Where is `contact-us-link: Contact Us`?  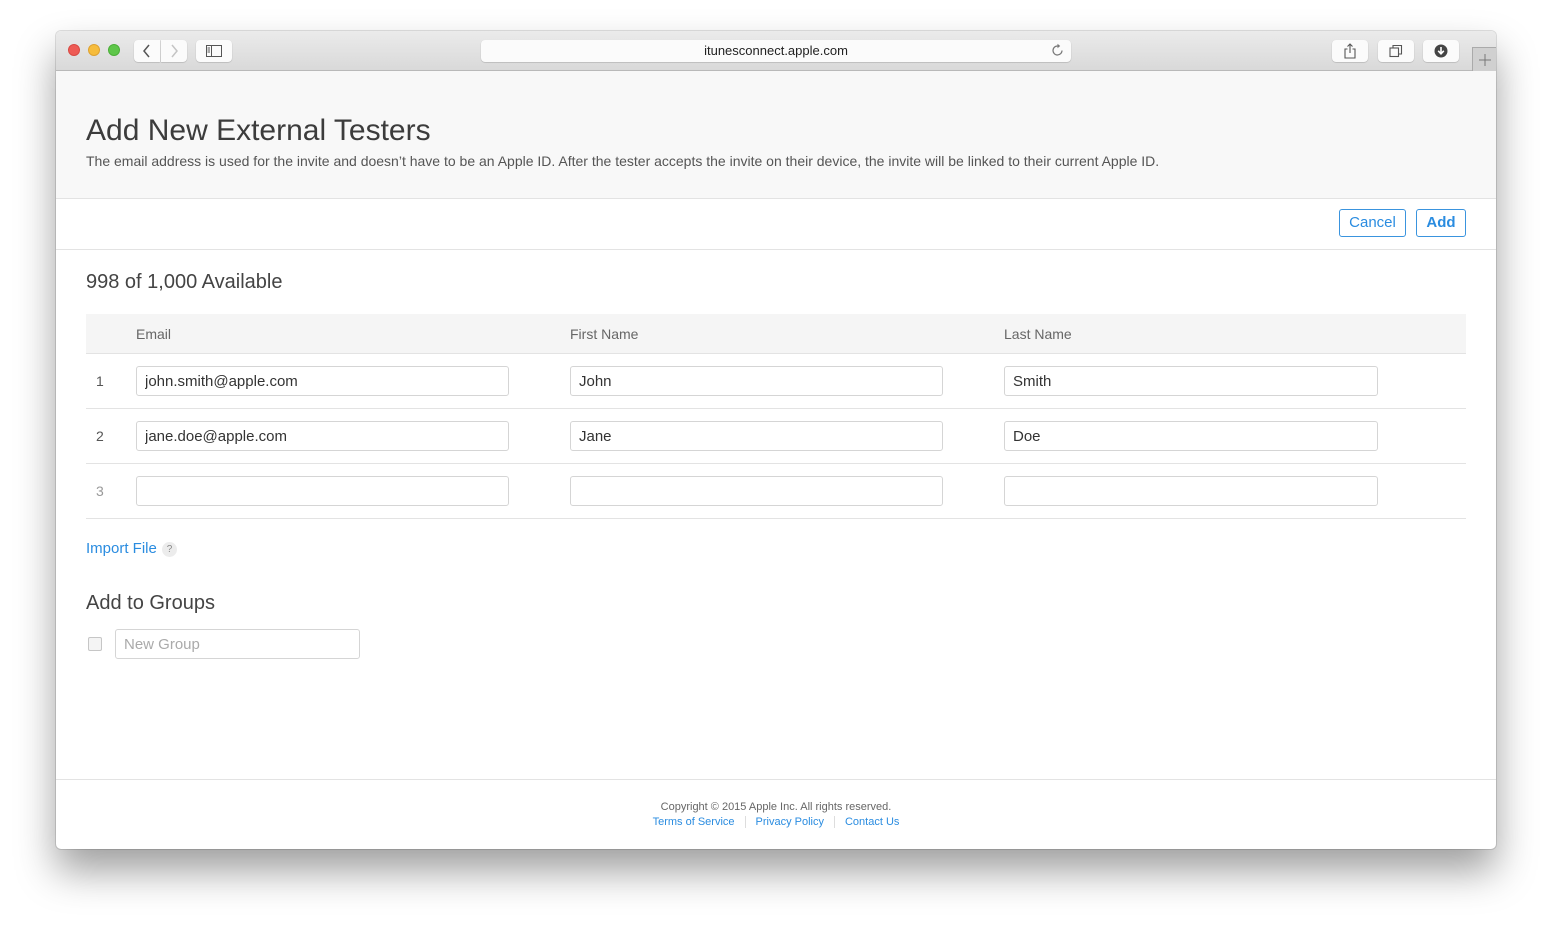 contact-us-link: Contact Us is located at coordinates (871, 822).